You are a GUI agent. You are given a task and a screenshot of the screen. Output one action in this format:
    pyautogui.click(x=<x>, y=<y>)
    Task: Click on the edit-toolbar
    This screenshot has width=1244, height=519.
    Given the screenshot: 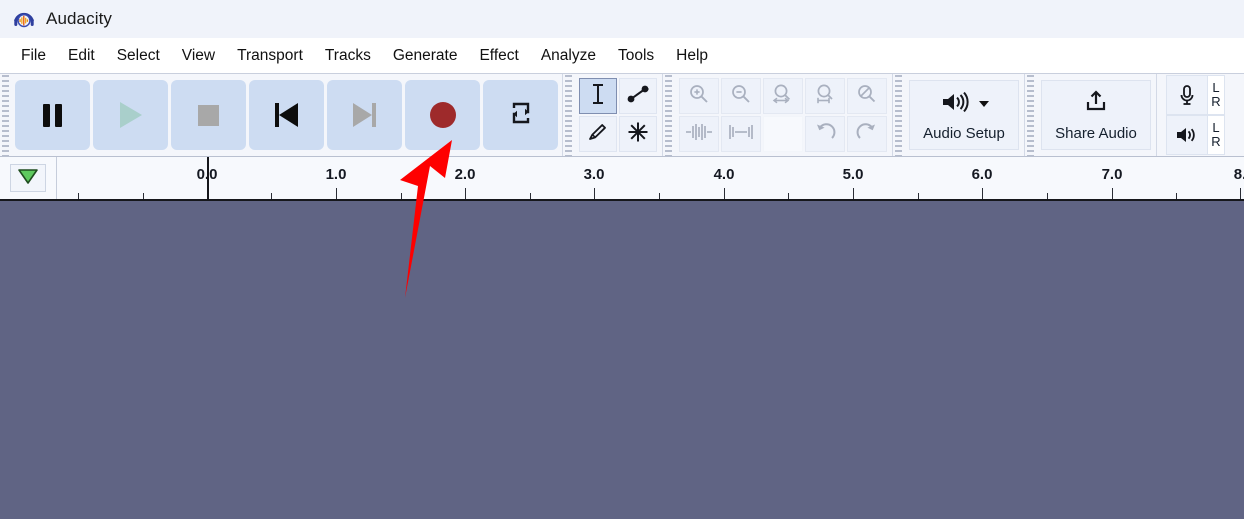 What is the action you would take?
    pyautogui.click(x=778, y=115)
    